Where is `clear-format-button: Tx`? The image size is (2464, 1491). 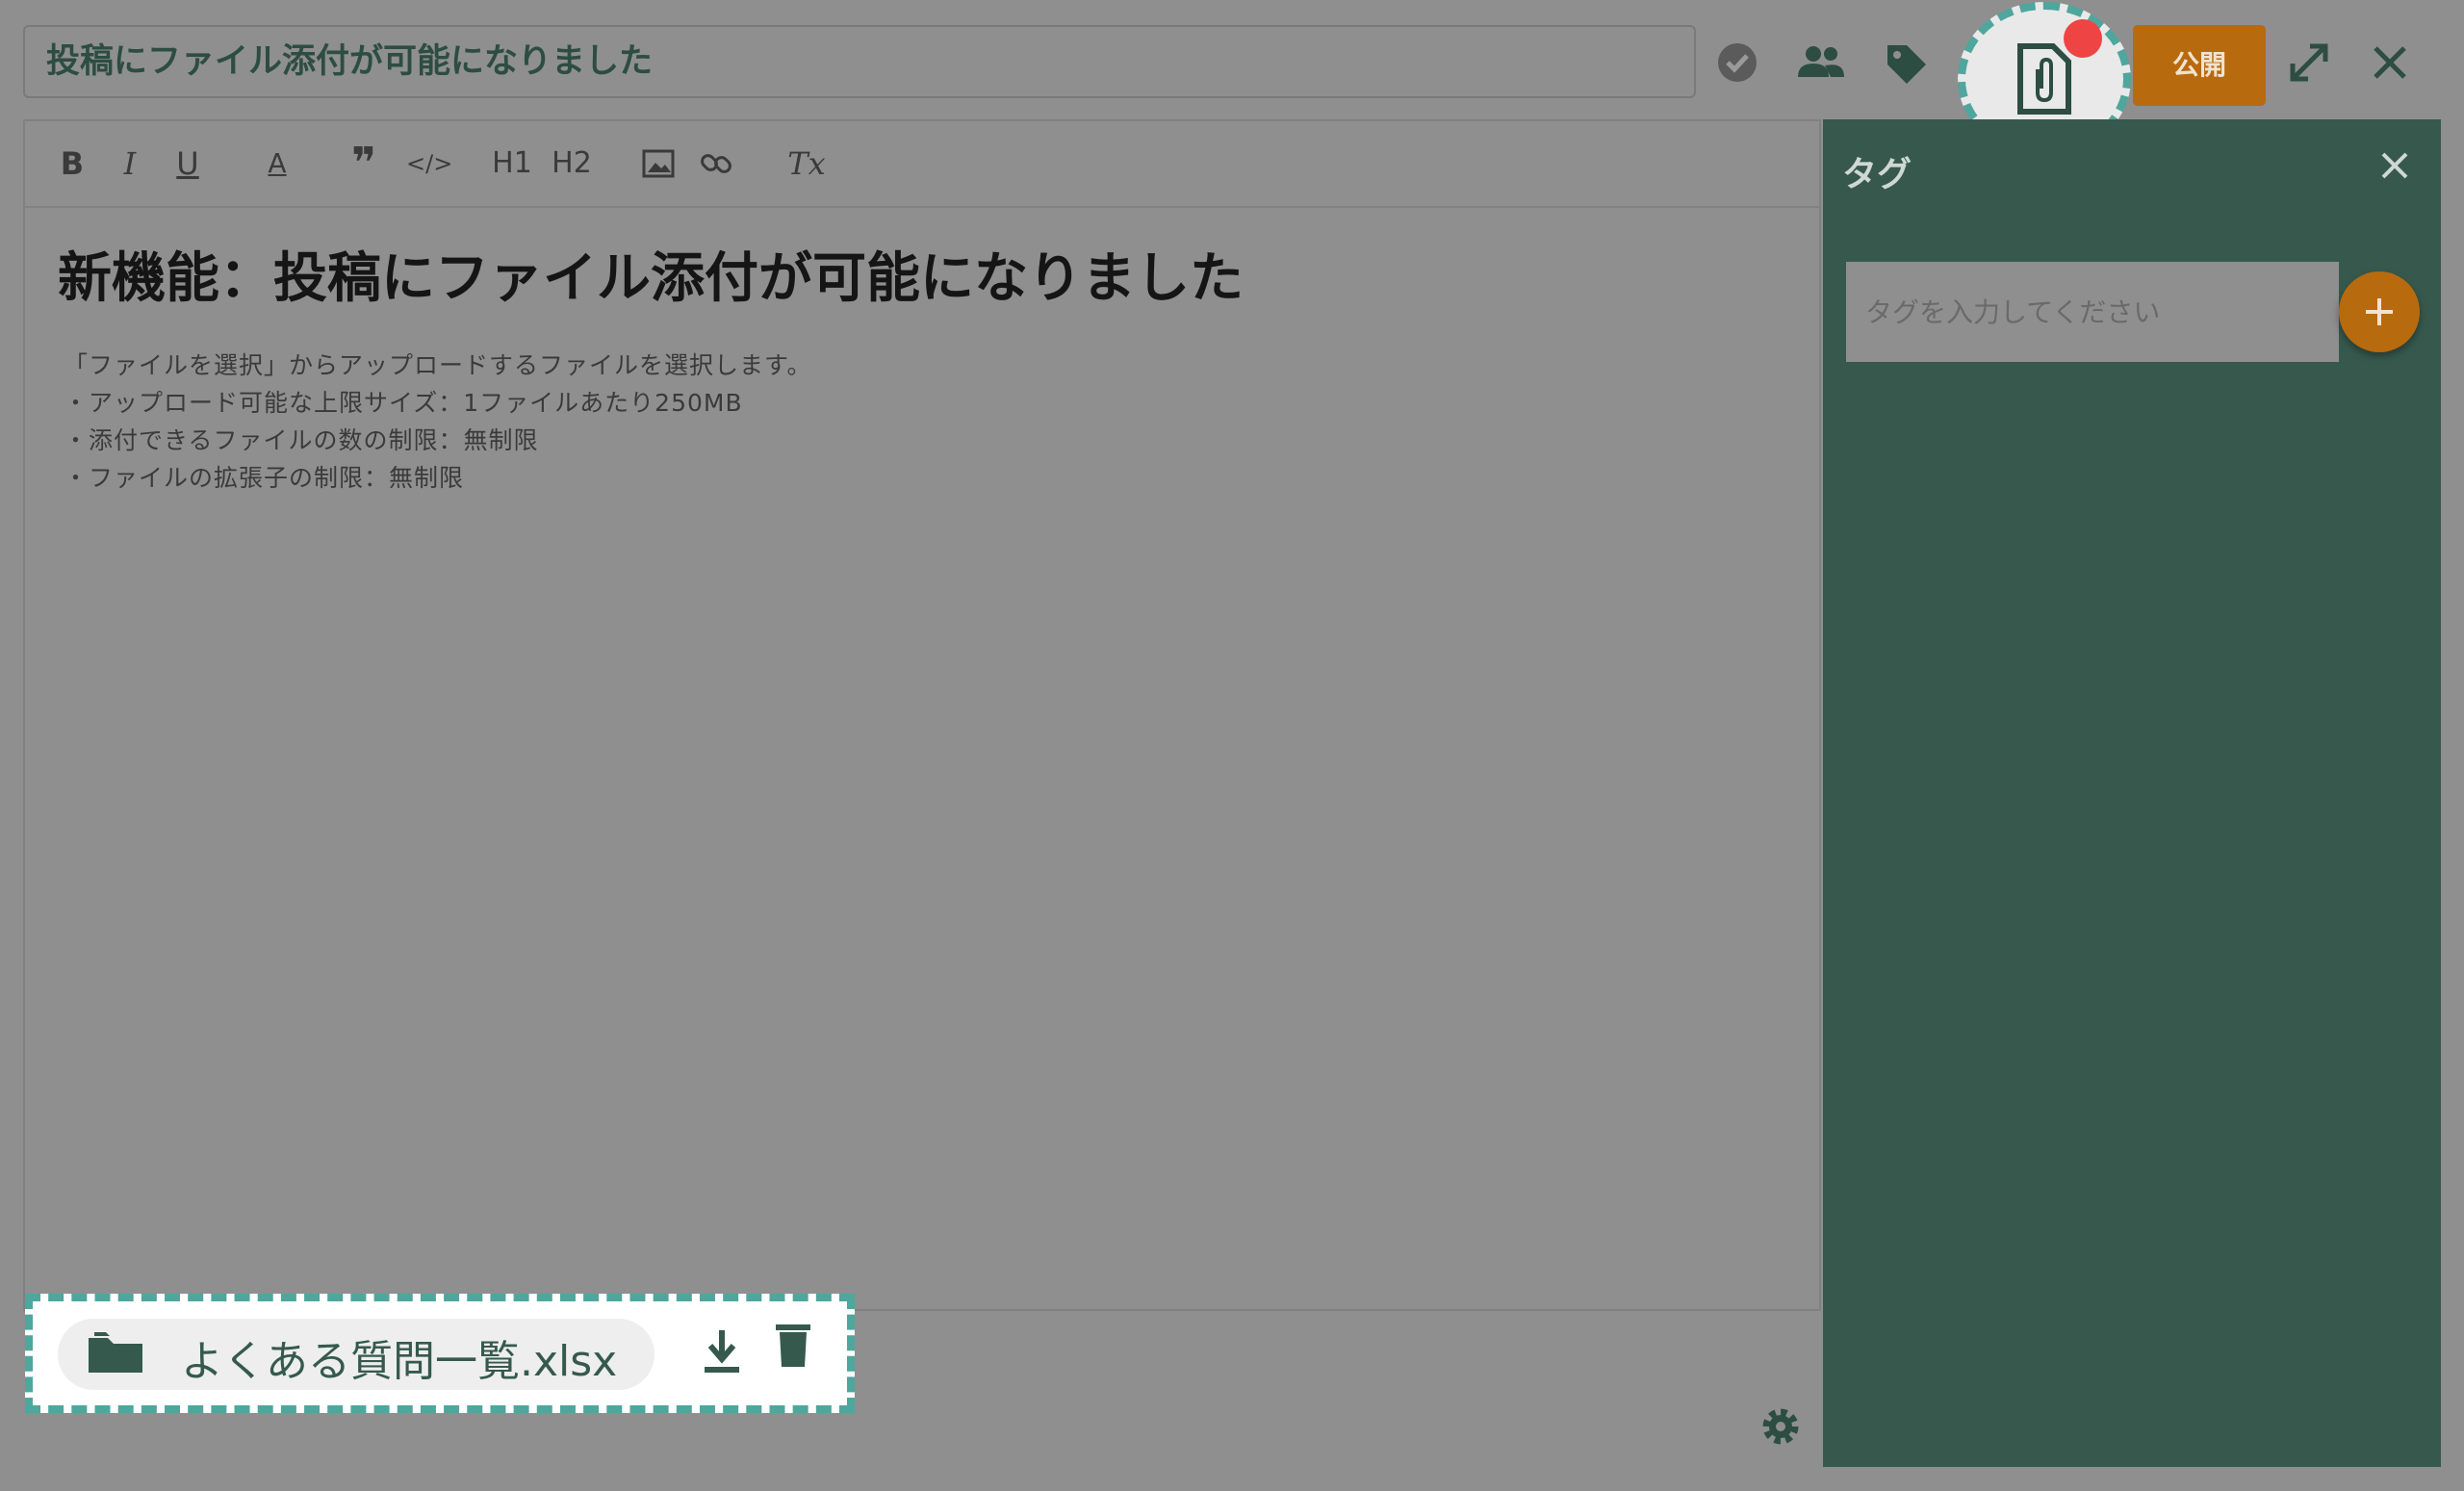
clear-format-button: Tx is located at coordinates (806, 163).